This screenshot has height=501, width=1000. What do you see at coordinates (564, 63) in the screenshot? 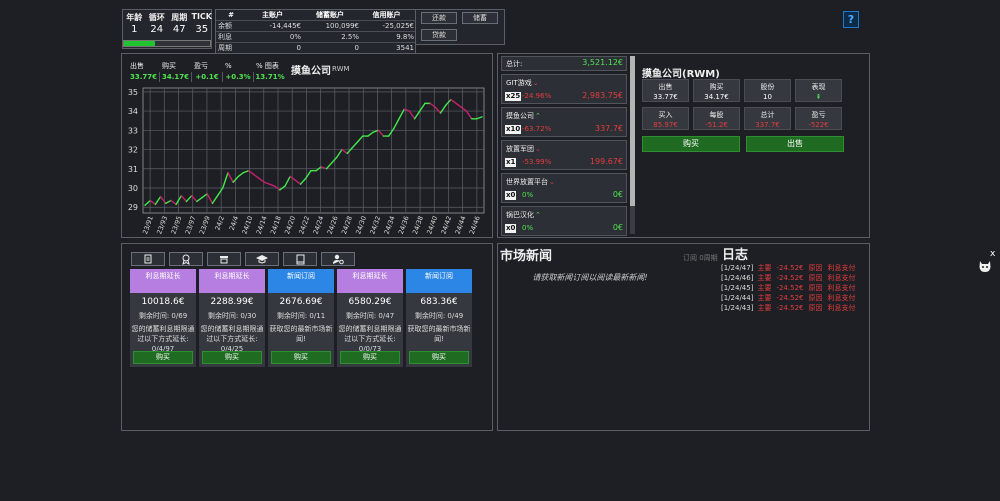
I see `portfolio-total: 总计: 3,521.12€` at bounding box center [564, 63].